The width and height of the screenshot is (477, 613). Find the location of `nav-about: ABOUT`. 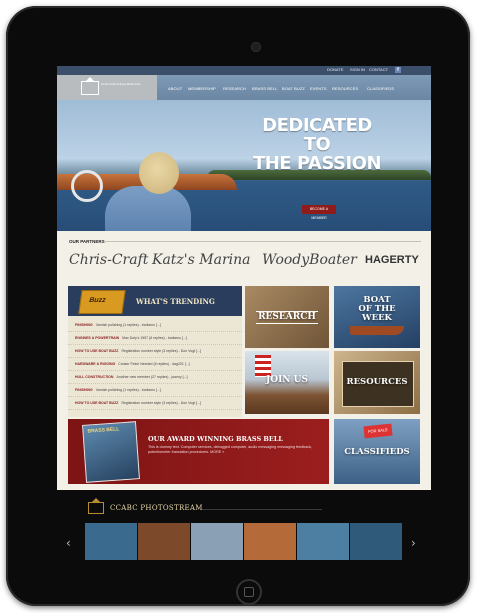

nav-about: ABOUT is located at coordinates (175, 88).